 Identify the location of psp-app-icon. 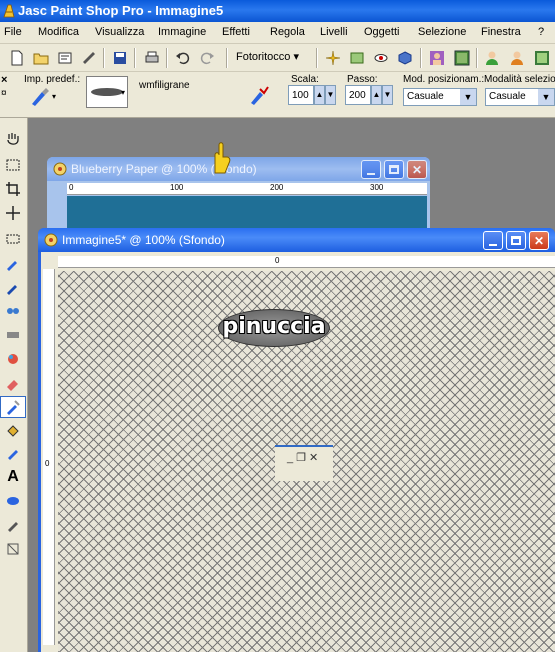
(9, 11).